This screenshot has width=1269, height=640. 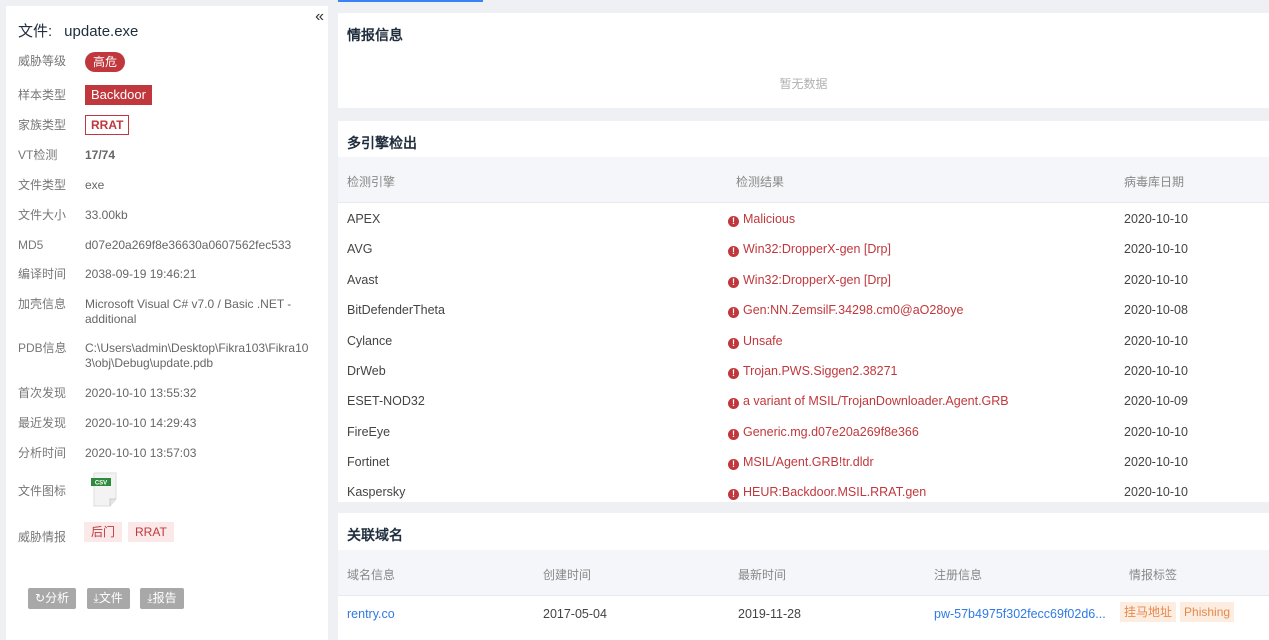 I want to click on packer-label: 加壳信息, so click(x=42, y=304).